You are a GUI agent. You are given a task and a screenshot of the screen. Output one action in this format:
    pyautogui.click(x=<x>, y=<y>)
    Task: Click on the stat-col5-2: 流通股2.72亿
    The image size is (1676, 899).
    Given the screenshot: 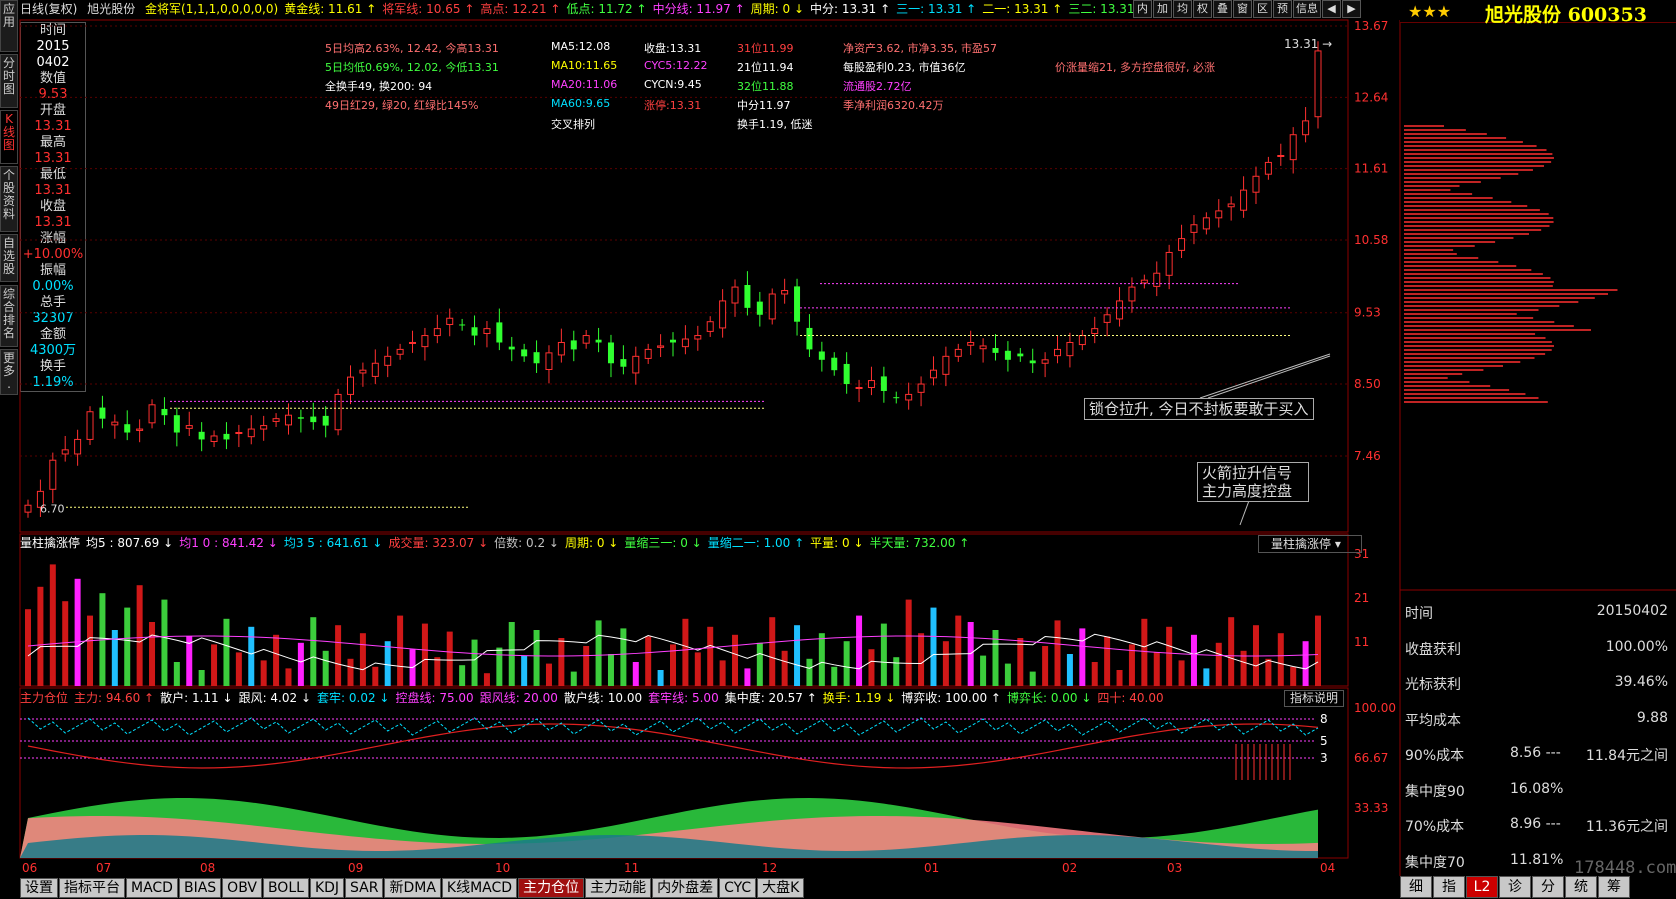 What is the action you would take?
    pyautogui.click(x=877, y=86)
    